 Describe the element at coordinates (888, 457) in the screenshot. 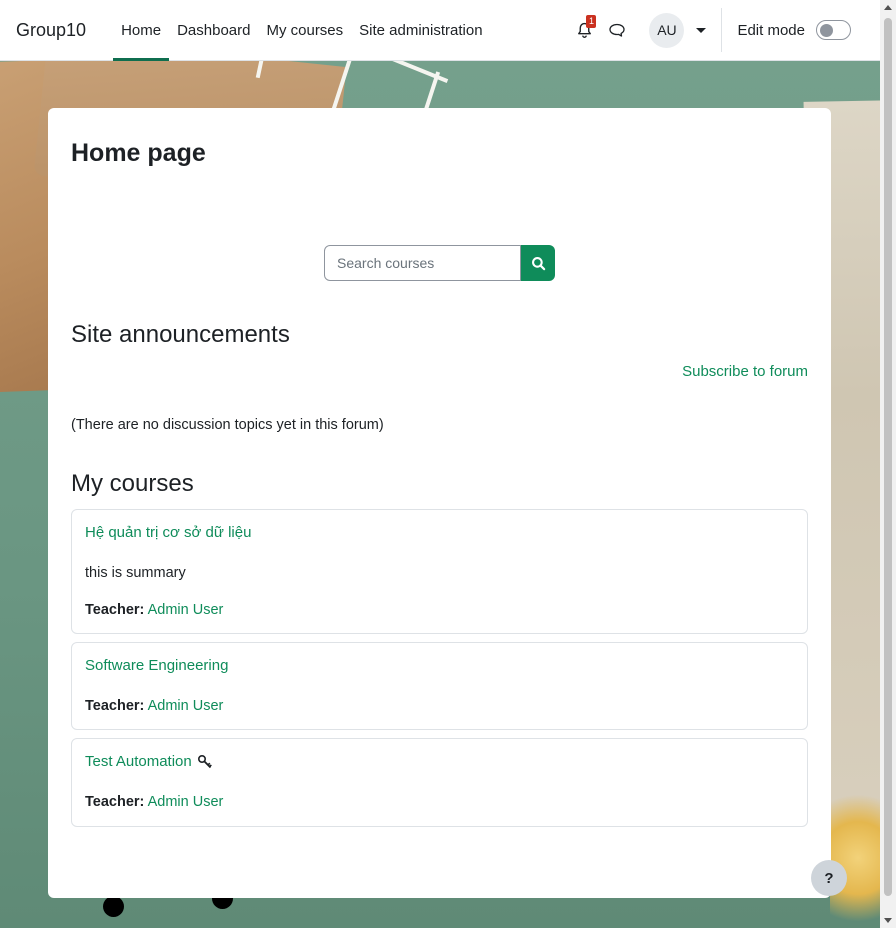

I see `scrollbar-thumb` at that location.